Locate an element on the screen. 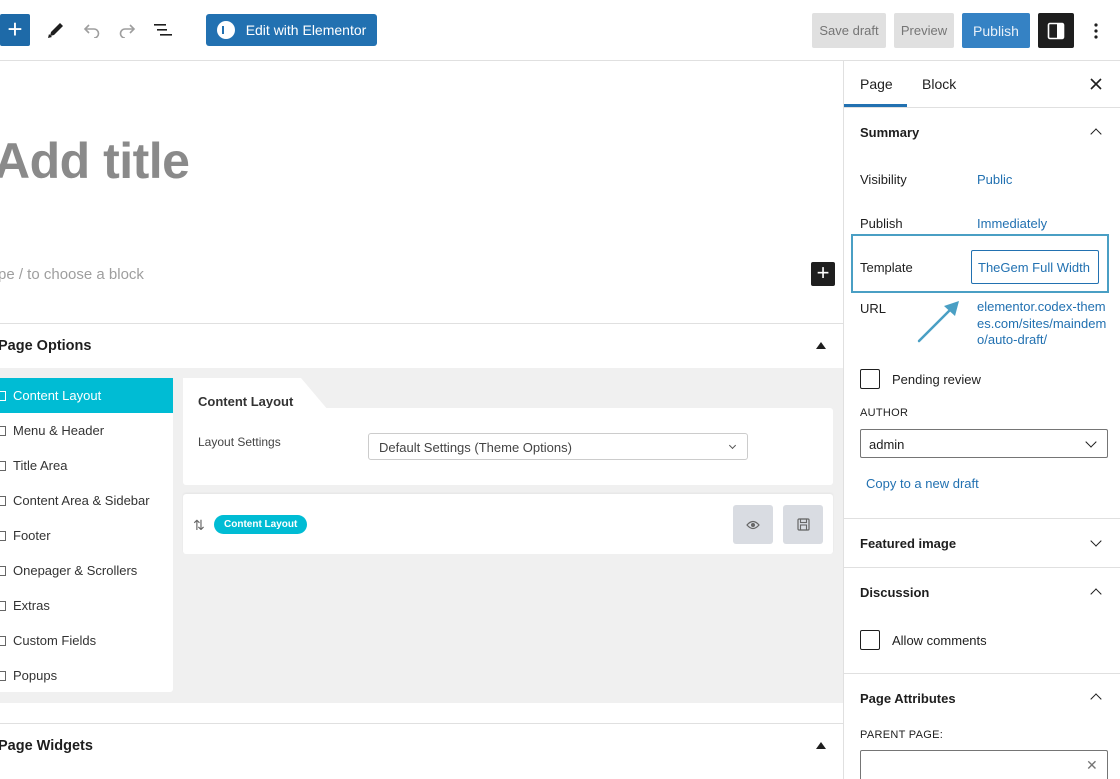 This screenshot has width=1120, height=779. options-menu-button is located at coordinates (1096, 30).